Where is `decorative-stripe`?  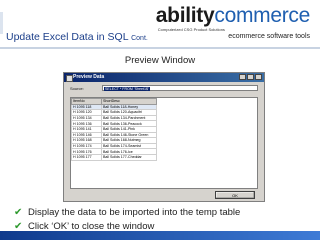
decorative-stripe is located at coordinates (1, 23).